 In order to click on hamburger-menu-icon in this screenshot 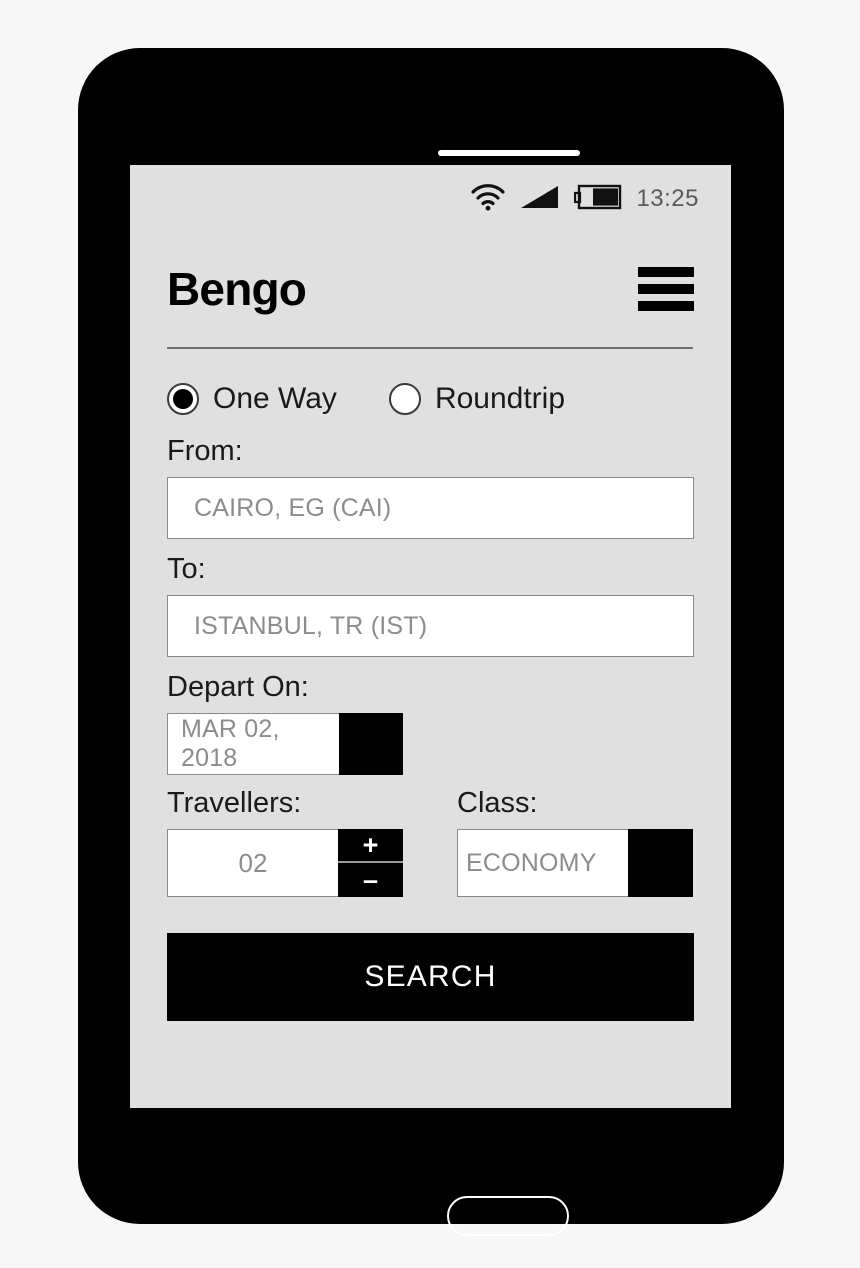, I will do `click(666, 289)`.